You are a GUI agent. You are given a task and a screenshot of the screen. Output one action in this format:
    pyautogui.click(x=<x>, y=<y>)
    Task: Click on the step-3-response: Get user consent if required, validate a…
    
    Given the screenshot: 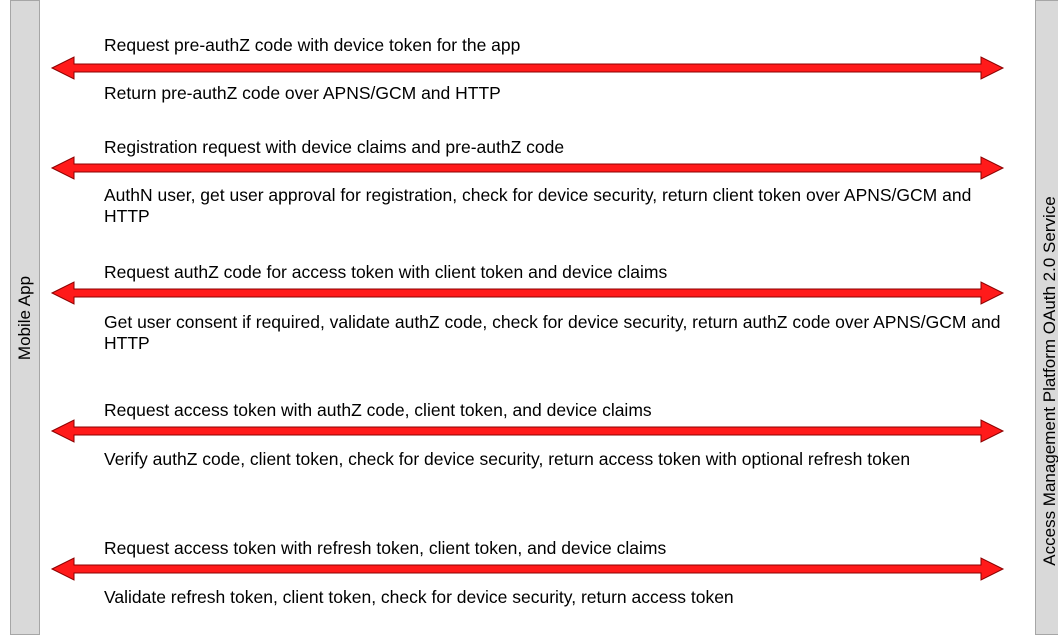 What is the action you would take?
    pyautogui.click(x=552, y=332)
    